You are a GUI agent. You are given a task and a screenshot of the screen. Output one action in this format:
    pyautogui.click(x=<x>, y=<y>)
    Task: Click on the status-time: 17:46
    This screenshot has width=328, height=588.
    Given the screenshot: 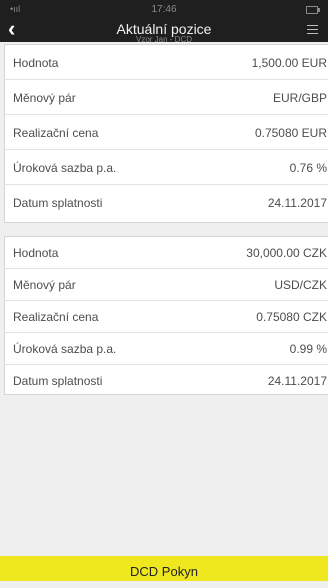 What is the action you would take?
    pyautogui.click(x=164, y=9)
    